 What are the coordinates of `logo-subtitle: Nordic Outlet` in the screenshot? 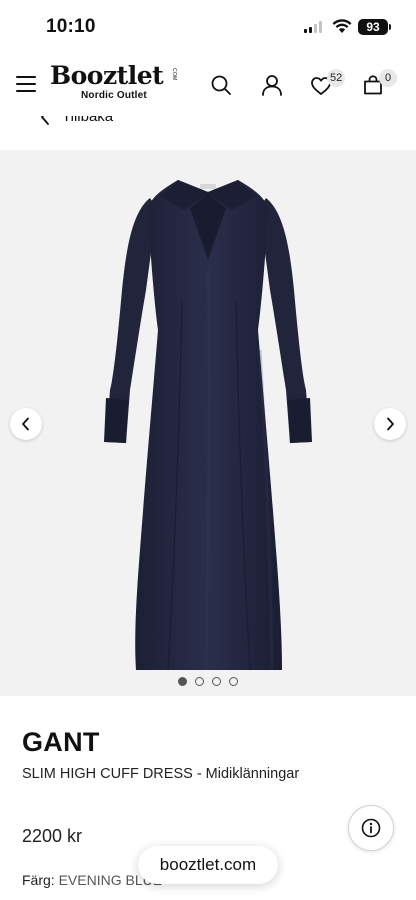 It's located at (114, 95).